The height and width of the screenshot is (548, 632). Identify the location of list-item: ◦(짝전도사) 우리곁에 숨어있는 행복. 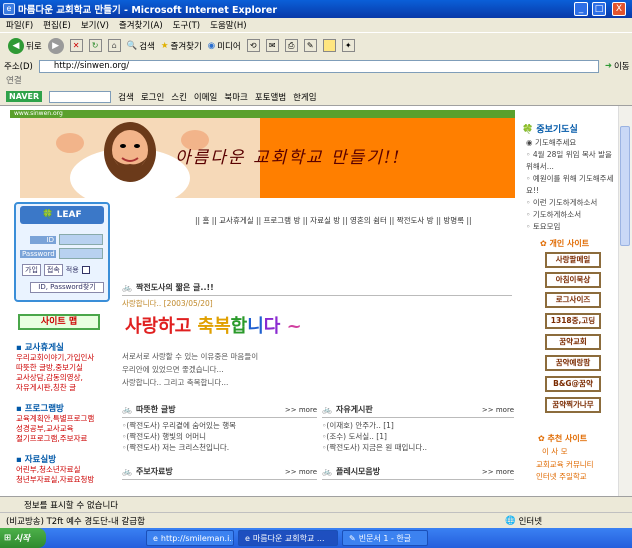
(179, 425).